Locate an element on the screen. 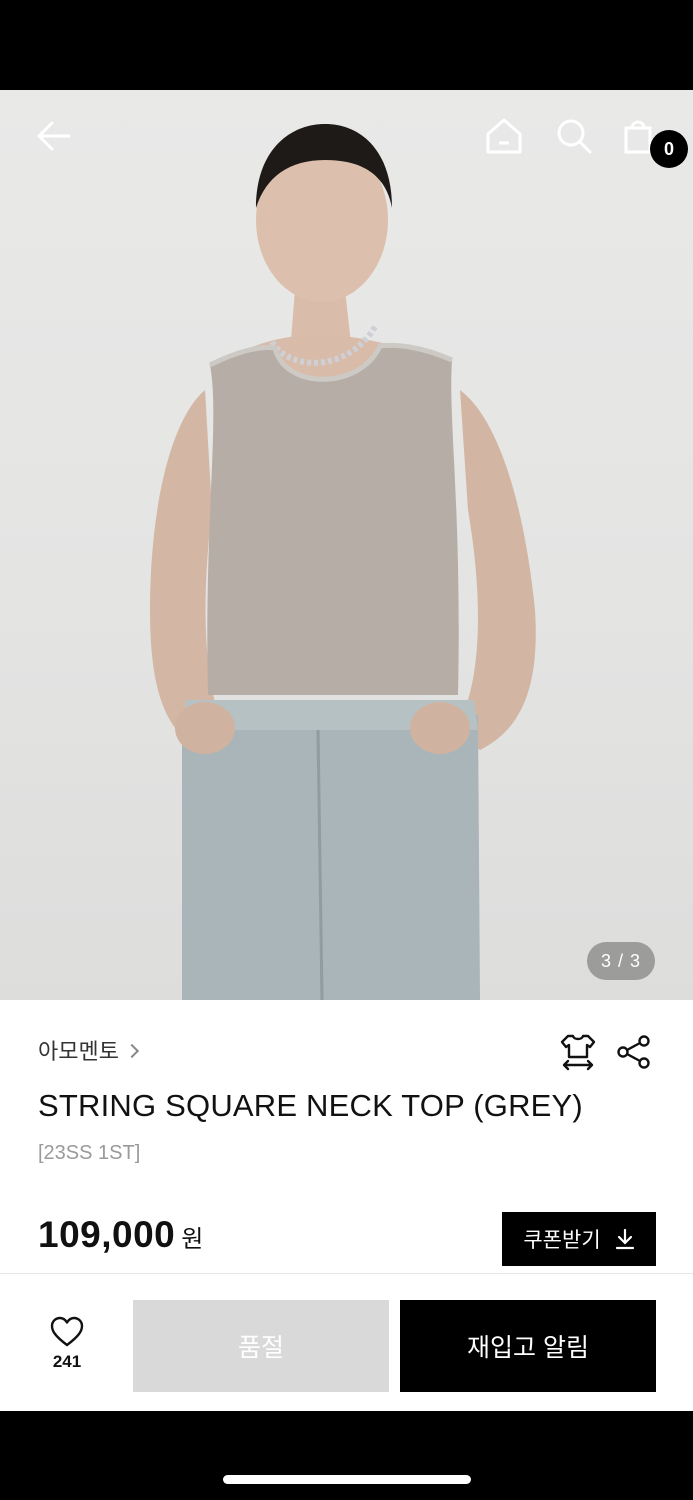 The image size is (693, 1500). price-value: 109,000 is located at coordinates (107, 1234).